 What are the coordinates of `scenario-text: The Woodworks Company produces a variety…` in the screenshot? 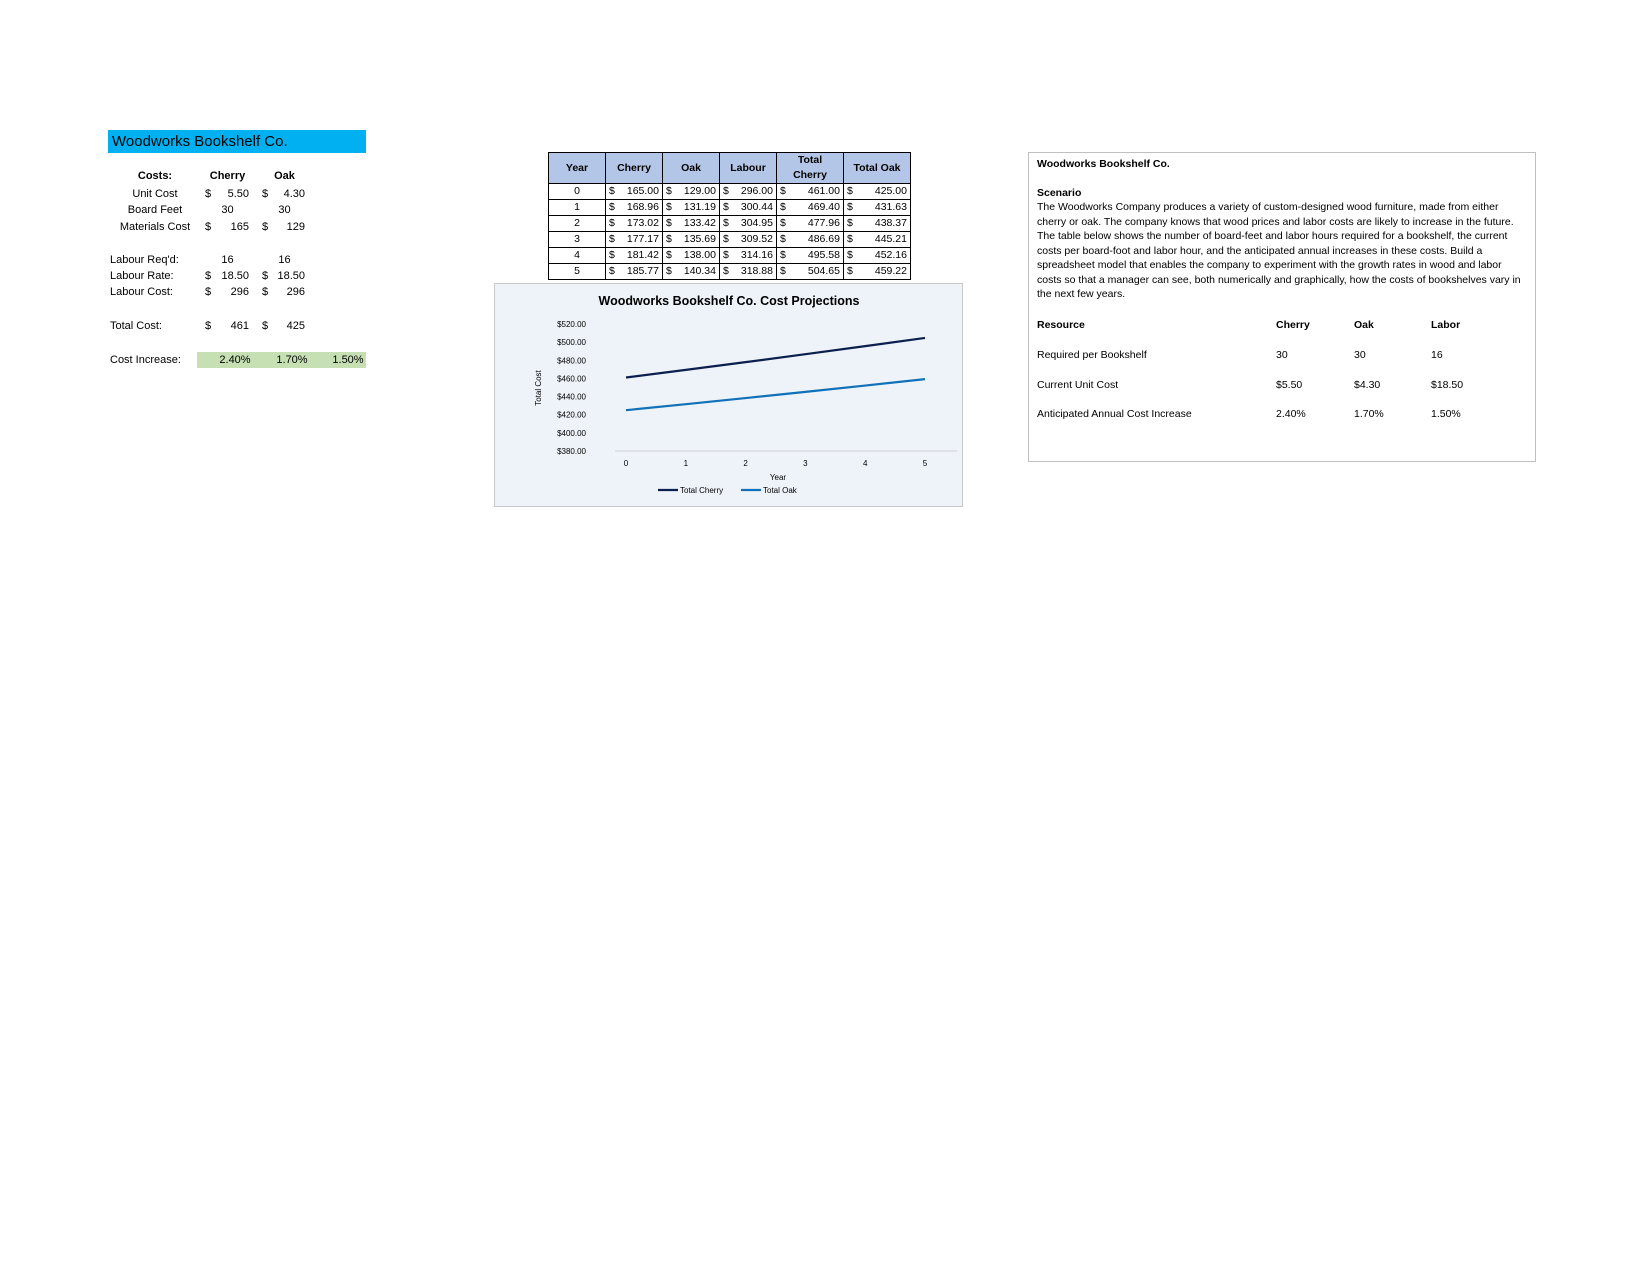 It's located at (1283, 251).